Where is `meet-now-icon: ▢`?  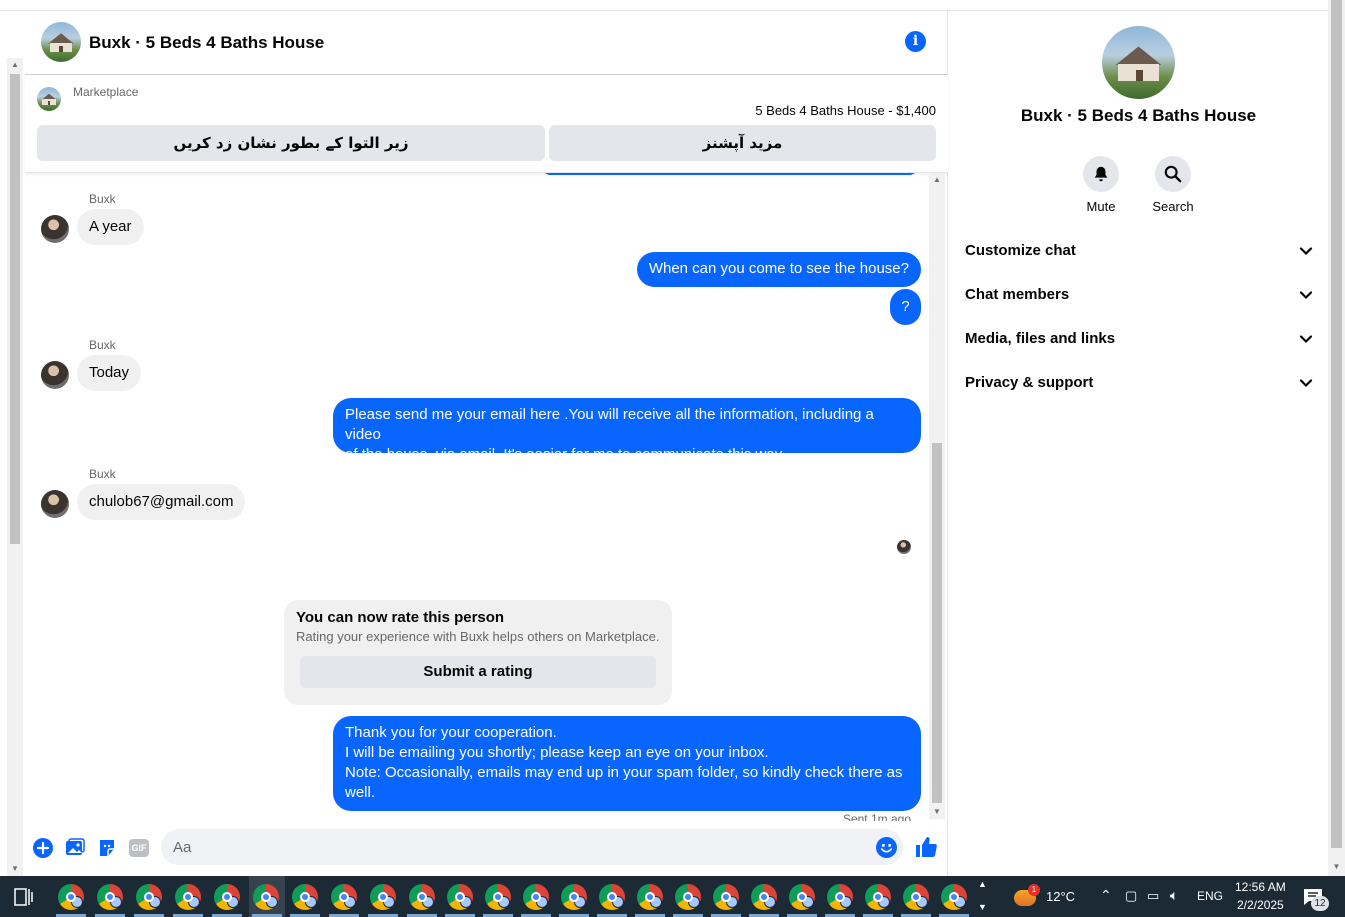
meet-now-icon: ▢ is located at coordinates (1131, 896).